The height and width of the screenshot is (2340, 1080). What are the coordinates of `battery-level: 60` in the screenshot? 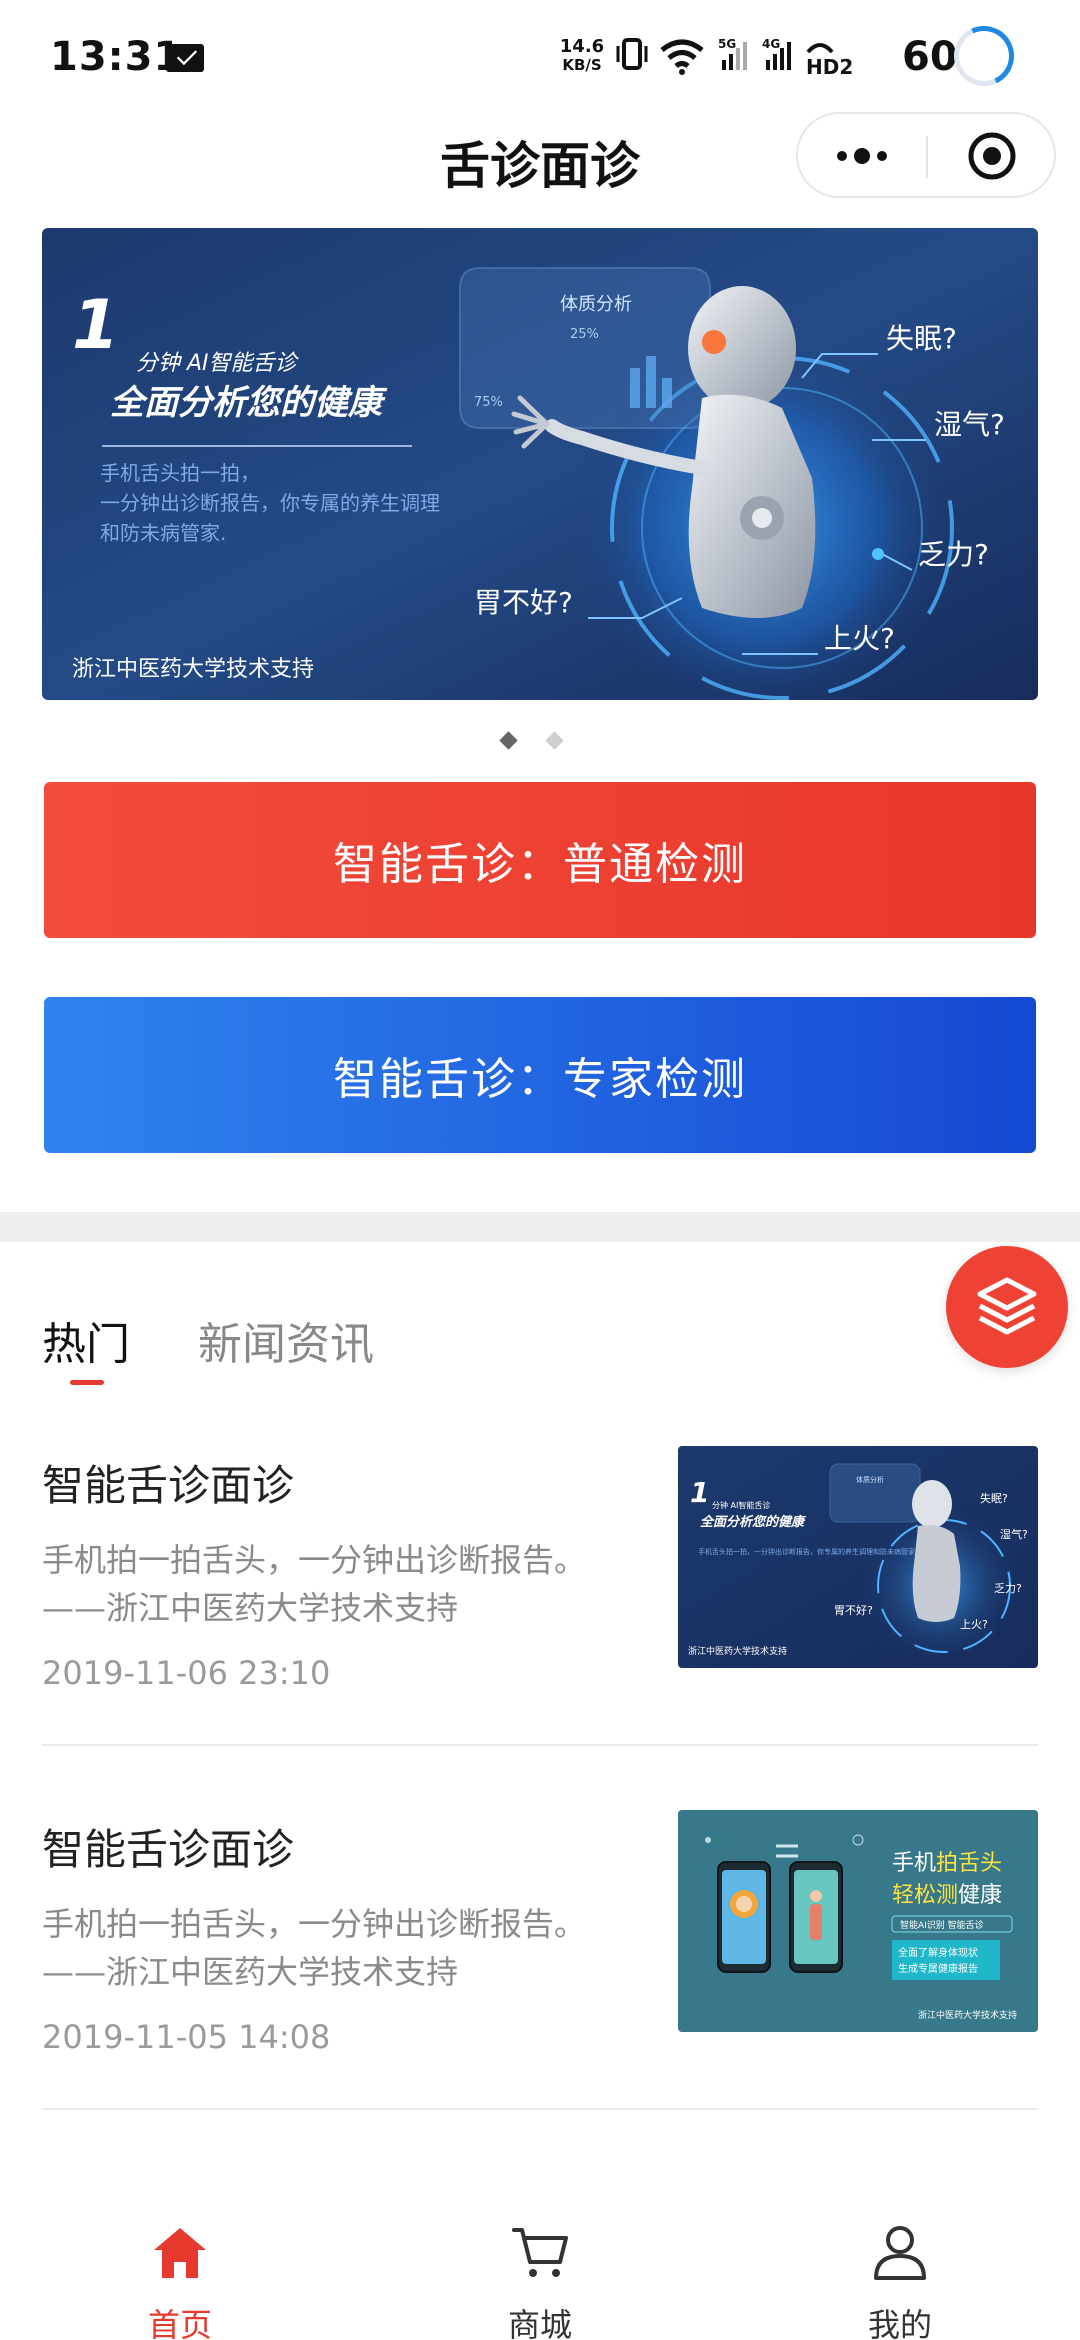 It's located at (930, 57).